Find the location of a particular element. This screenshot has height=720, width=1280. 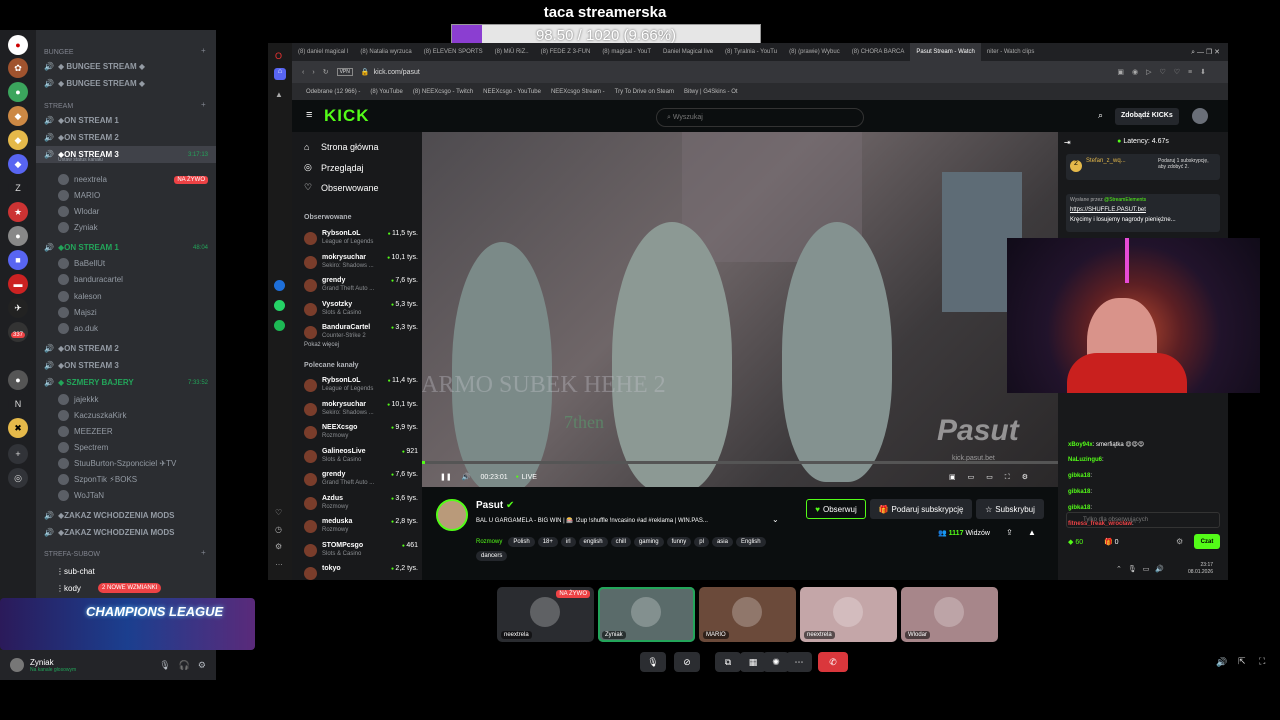

channel-item: NEEXcsgo Rozmowy 9,9 tys. is located at coordinates (361, 433).